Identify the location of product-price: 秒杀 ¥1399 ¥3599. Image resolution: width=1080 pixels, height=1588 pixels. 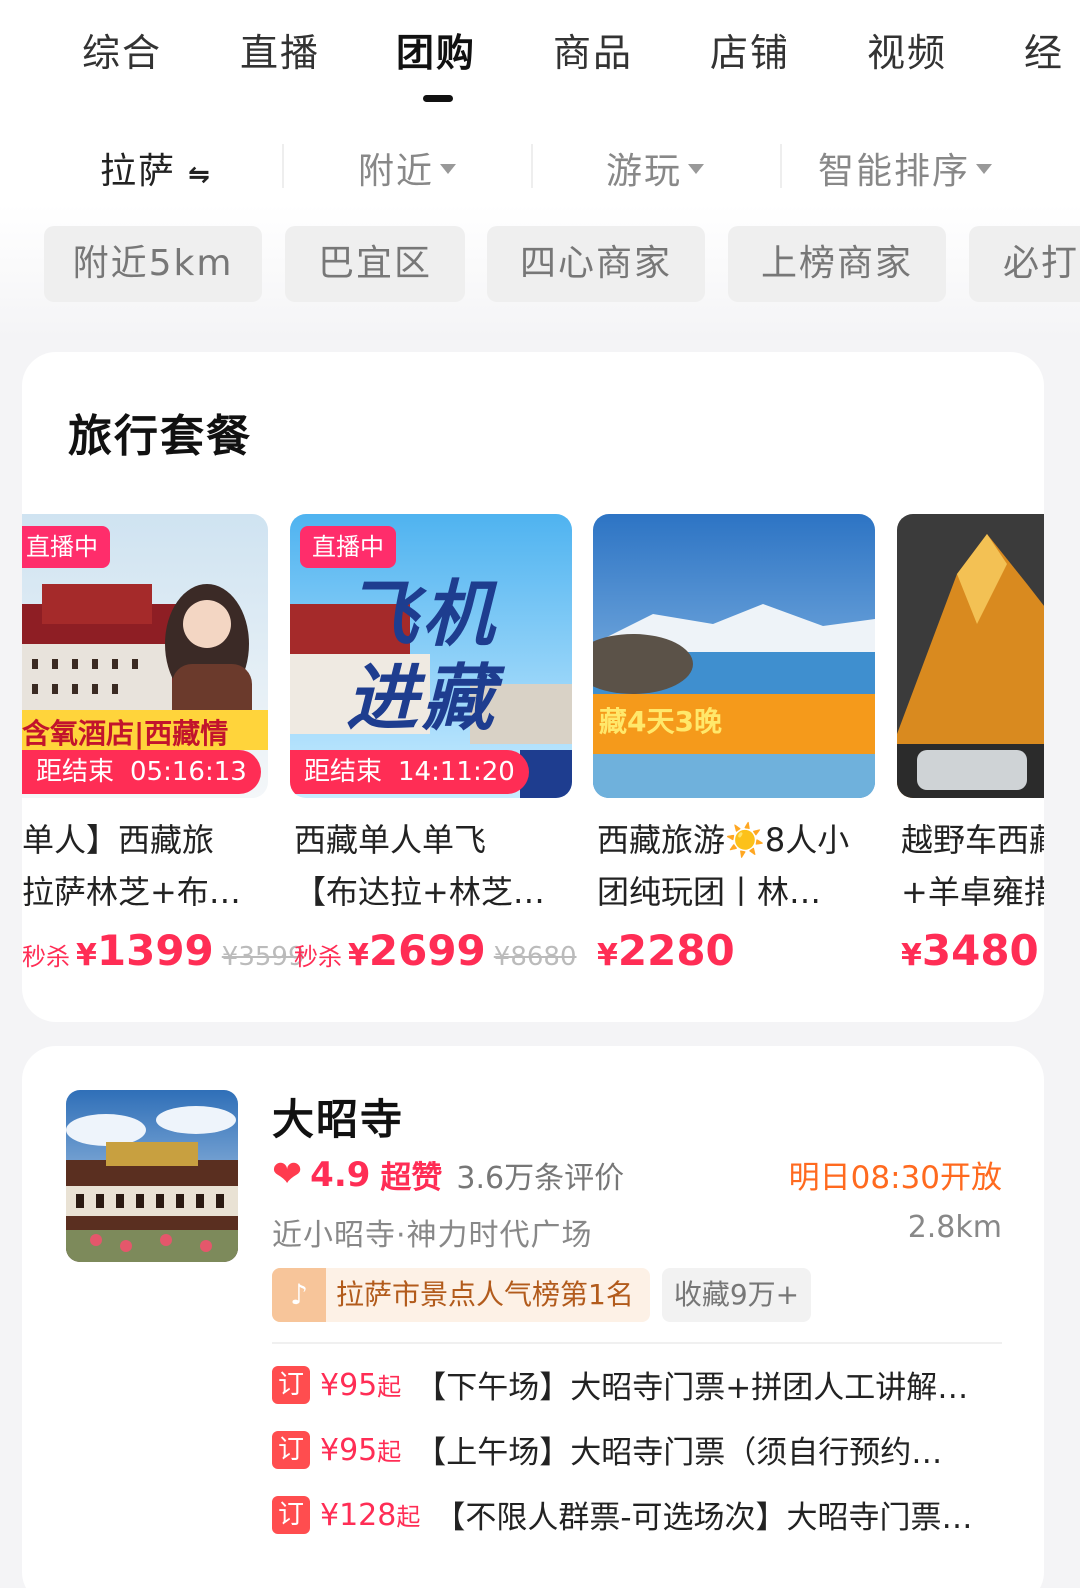
(163, 950).